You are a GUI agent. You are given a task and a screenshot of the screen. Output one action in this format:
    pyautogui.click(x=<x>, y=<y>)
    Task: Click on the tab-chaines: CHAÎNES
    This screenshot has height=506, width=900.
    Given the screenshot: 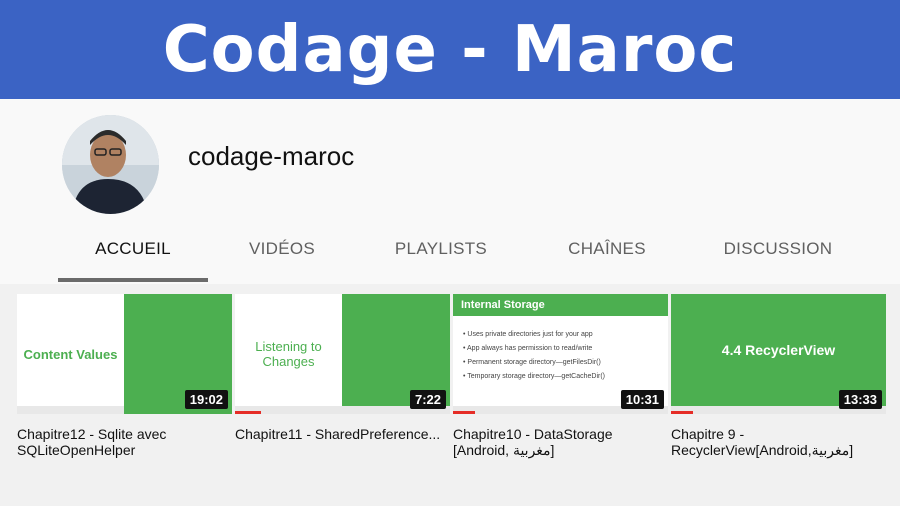 What is the action you would take?
    pyautogui.click(x=607, y=261)
    